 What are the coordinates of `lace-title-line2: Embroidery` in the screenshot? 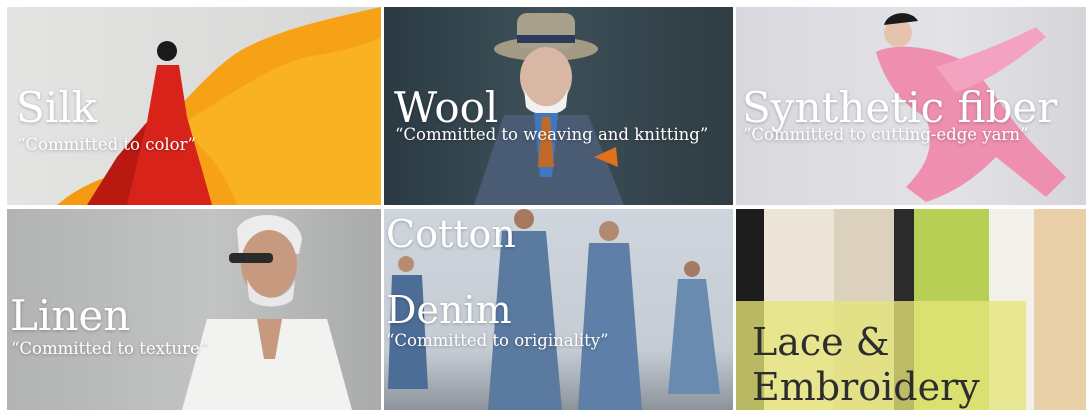 It's located at (866, 387).